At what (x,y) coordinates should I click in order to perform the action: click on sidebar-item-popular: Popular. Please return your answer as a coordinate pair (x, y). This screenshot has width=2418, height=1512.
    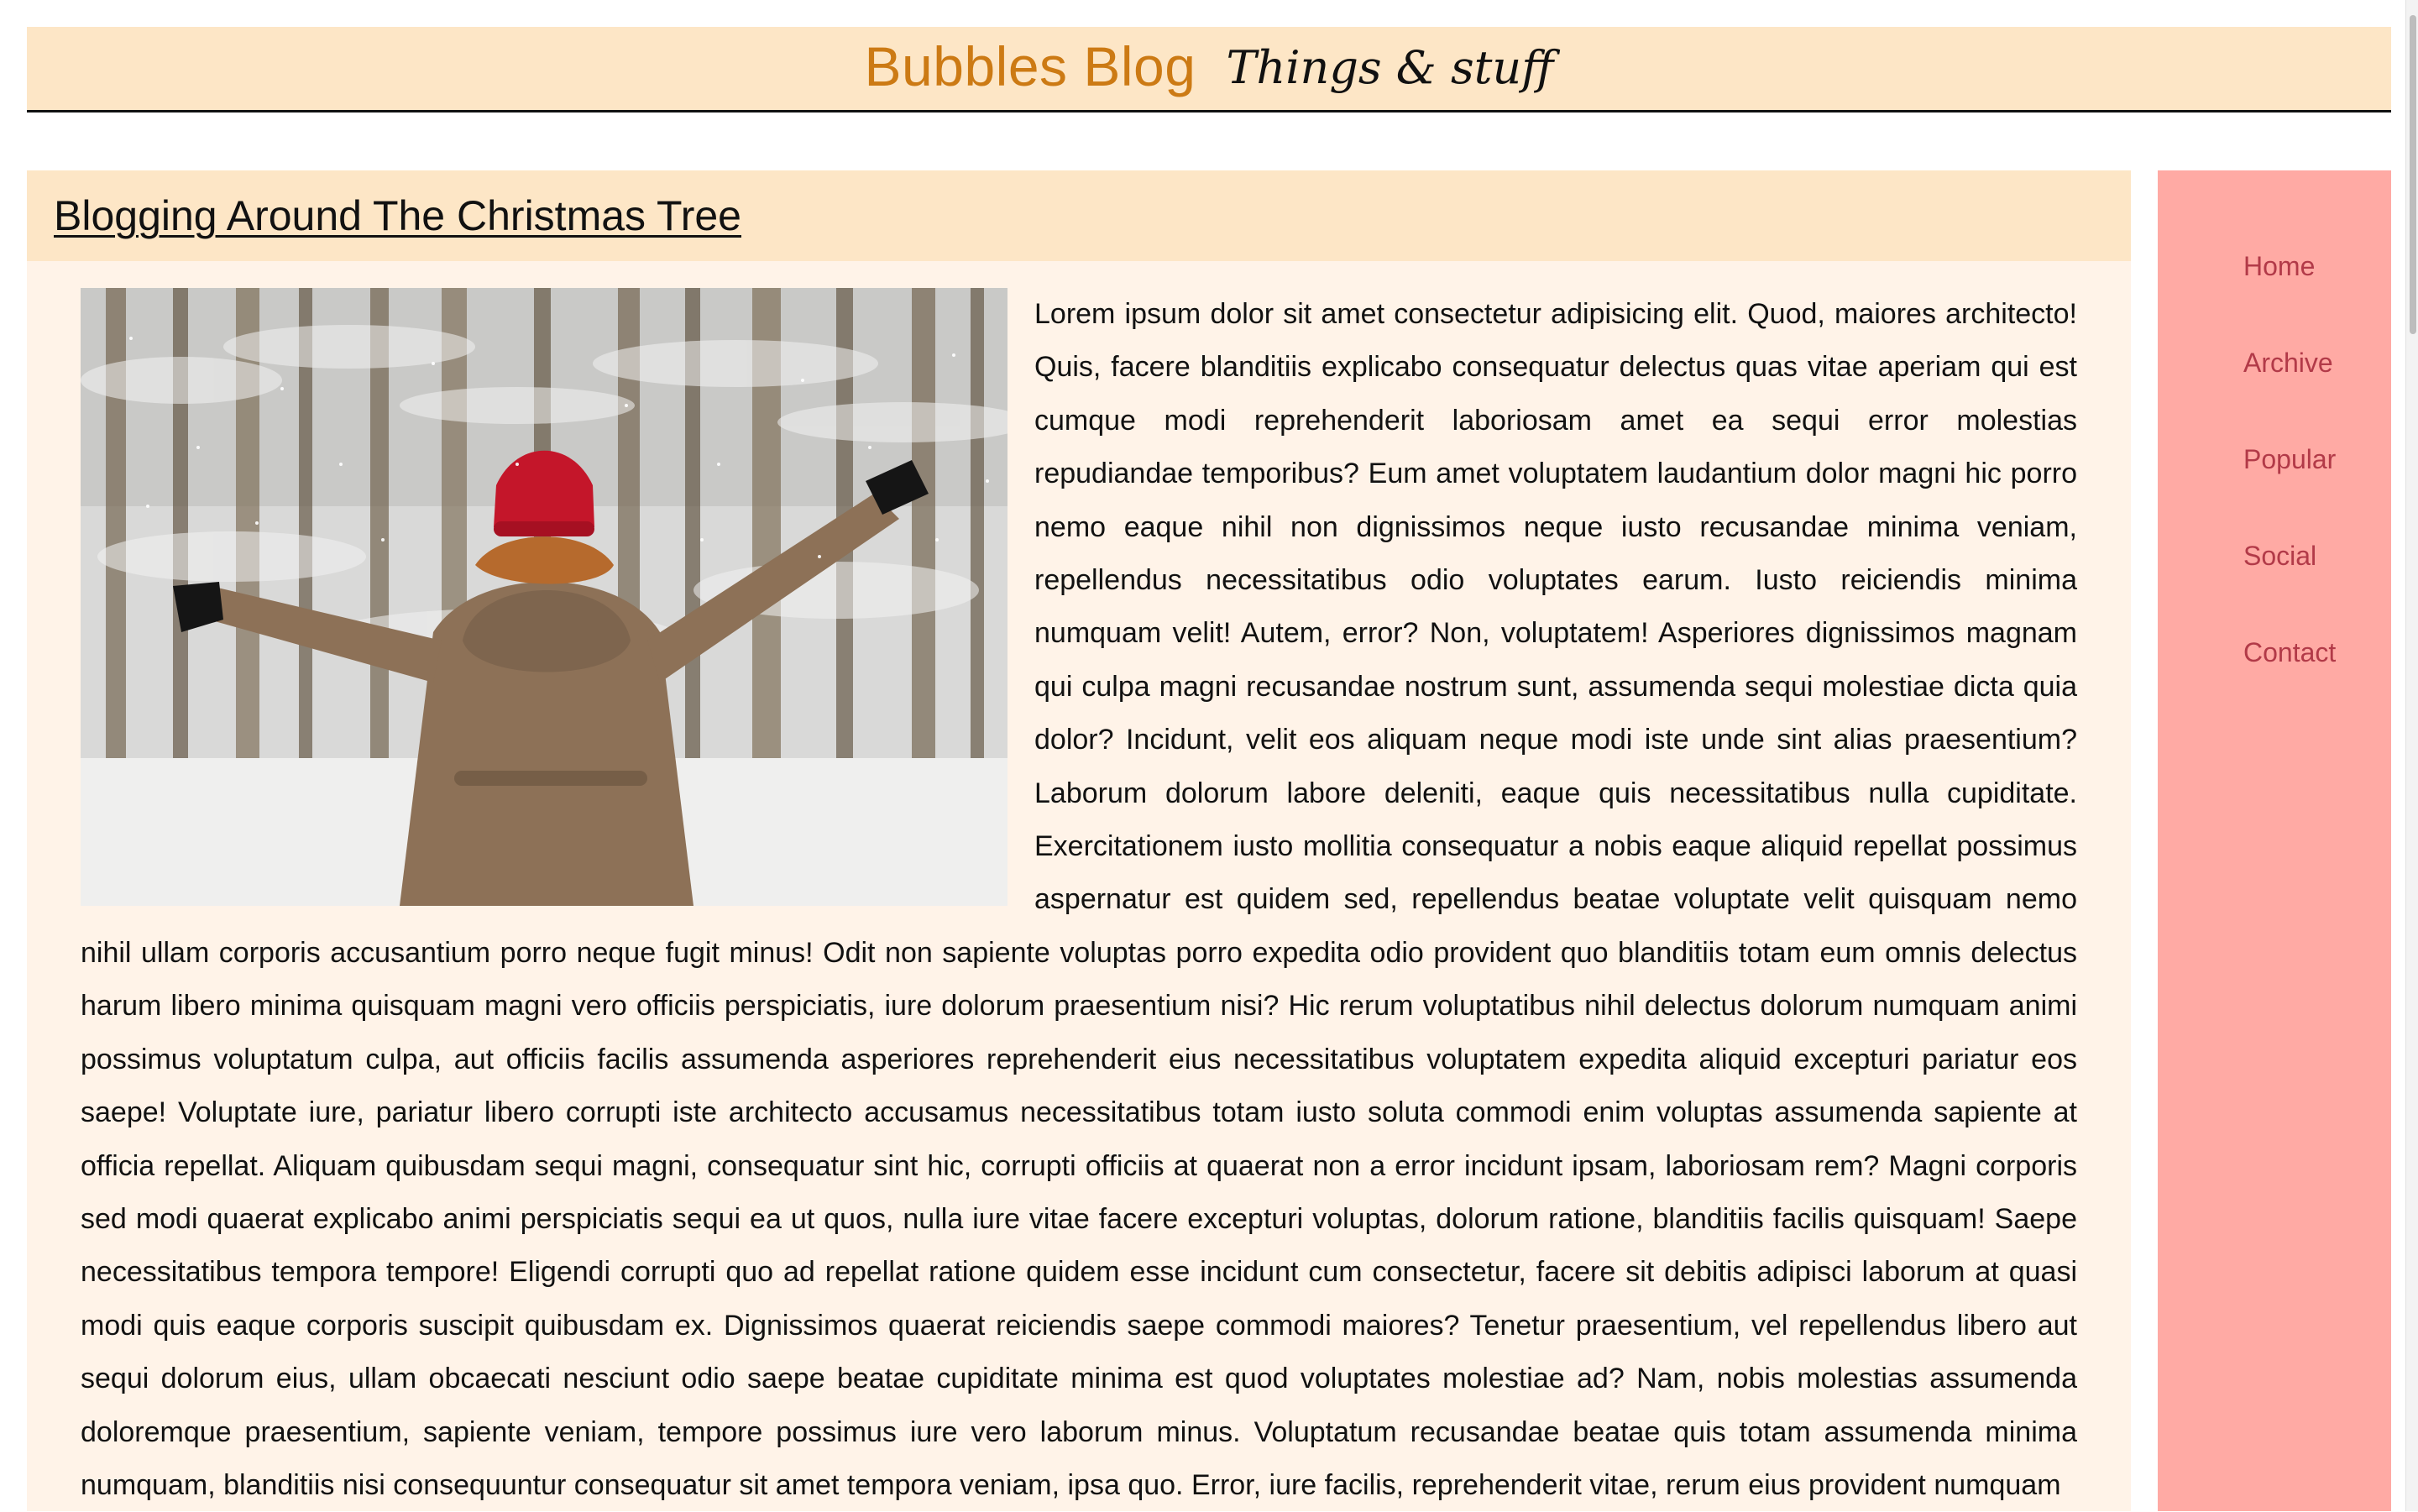
    Looking at the image, I should click on (2289, 492).